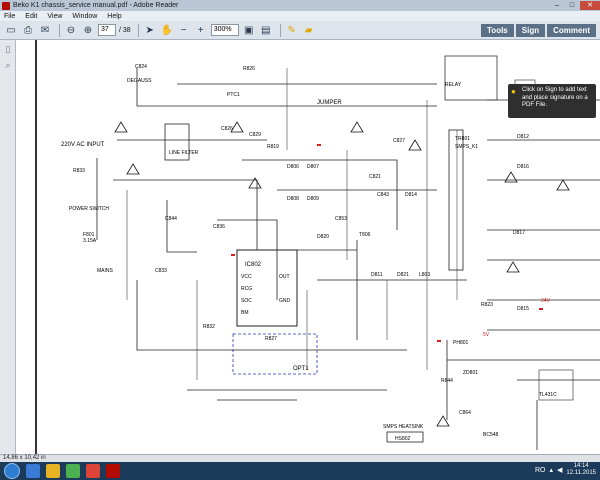 The height and width of the screenshot is (480, 600). I want to click on menu-file: File, so click(9, 16).